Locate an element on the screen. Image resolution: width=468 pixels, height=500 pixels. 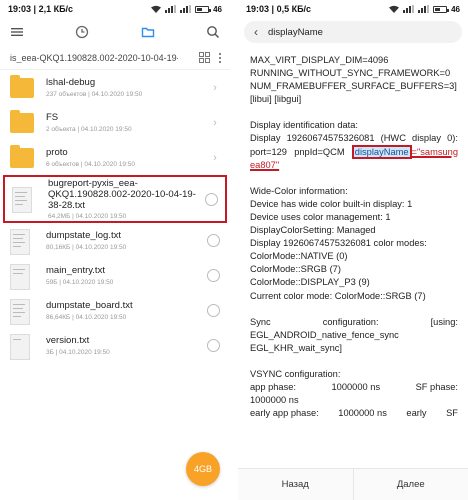
doc-line: Display 19260674575326081 (HWC display 0): is located at coordinates (354, 138).